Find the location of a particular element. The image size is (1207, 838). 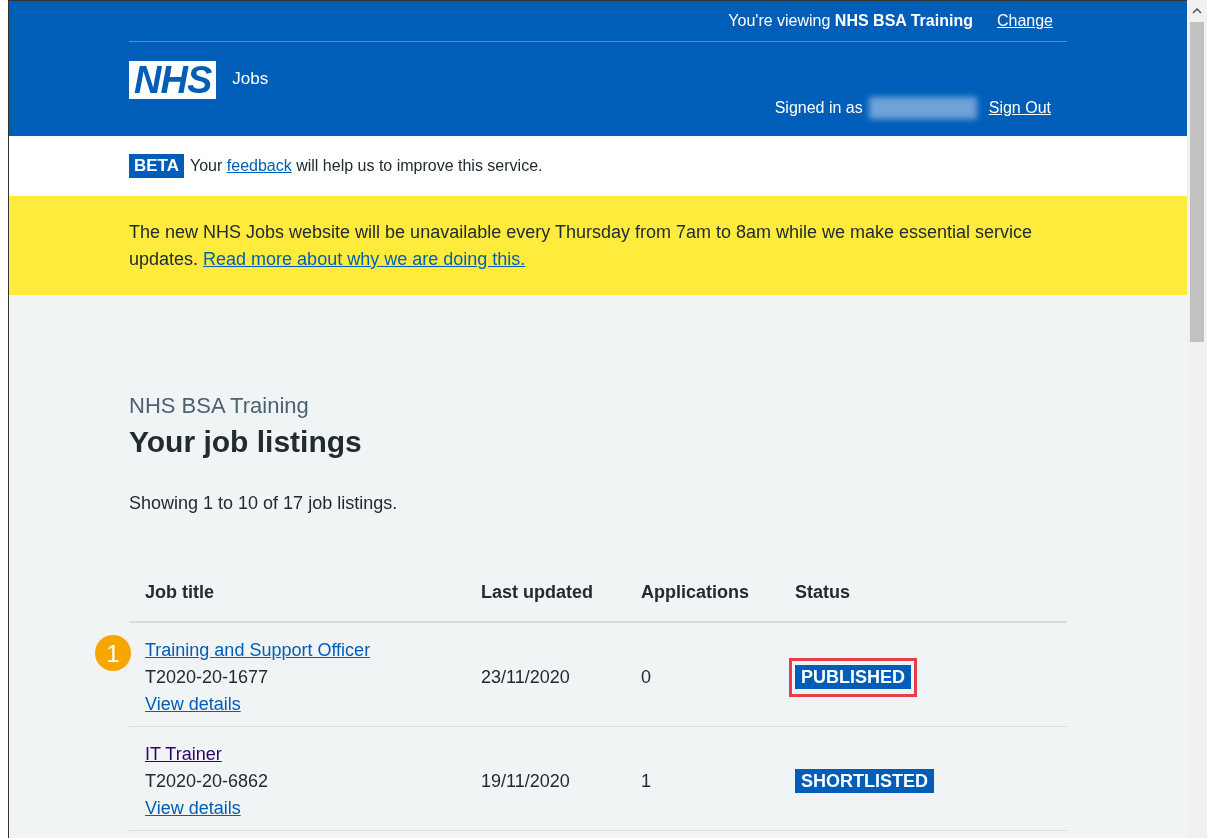

table-cell: 0 is located at coordinates (646, 677).